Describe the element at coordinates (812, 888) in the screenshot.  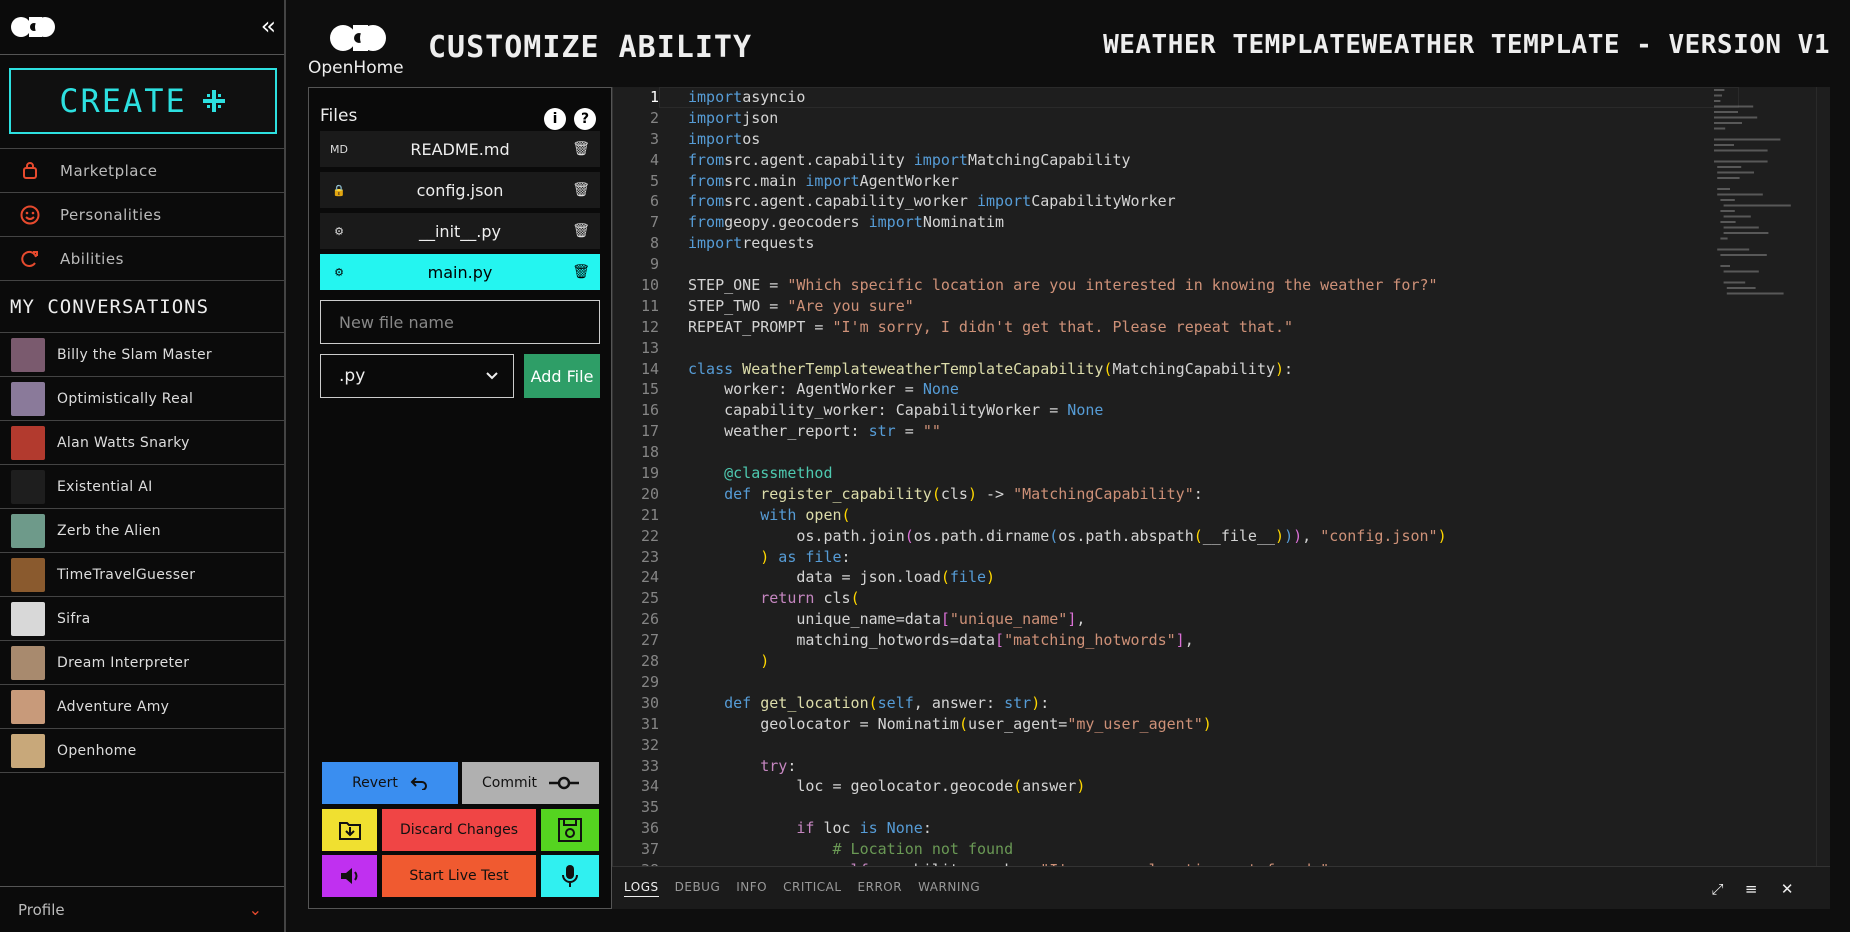
I see `log-tab-critical: CRITICAL` at that location.